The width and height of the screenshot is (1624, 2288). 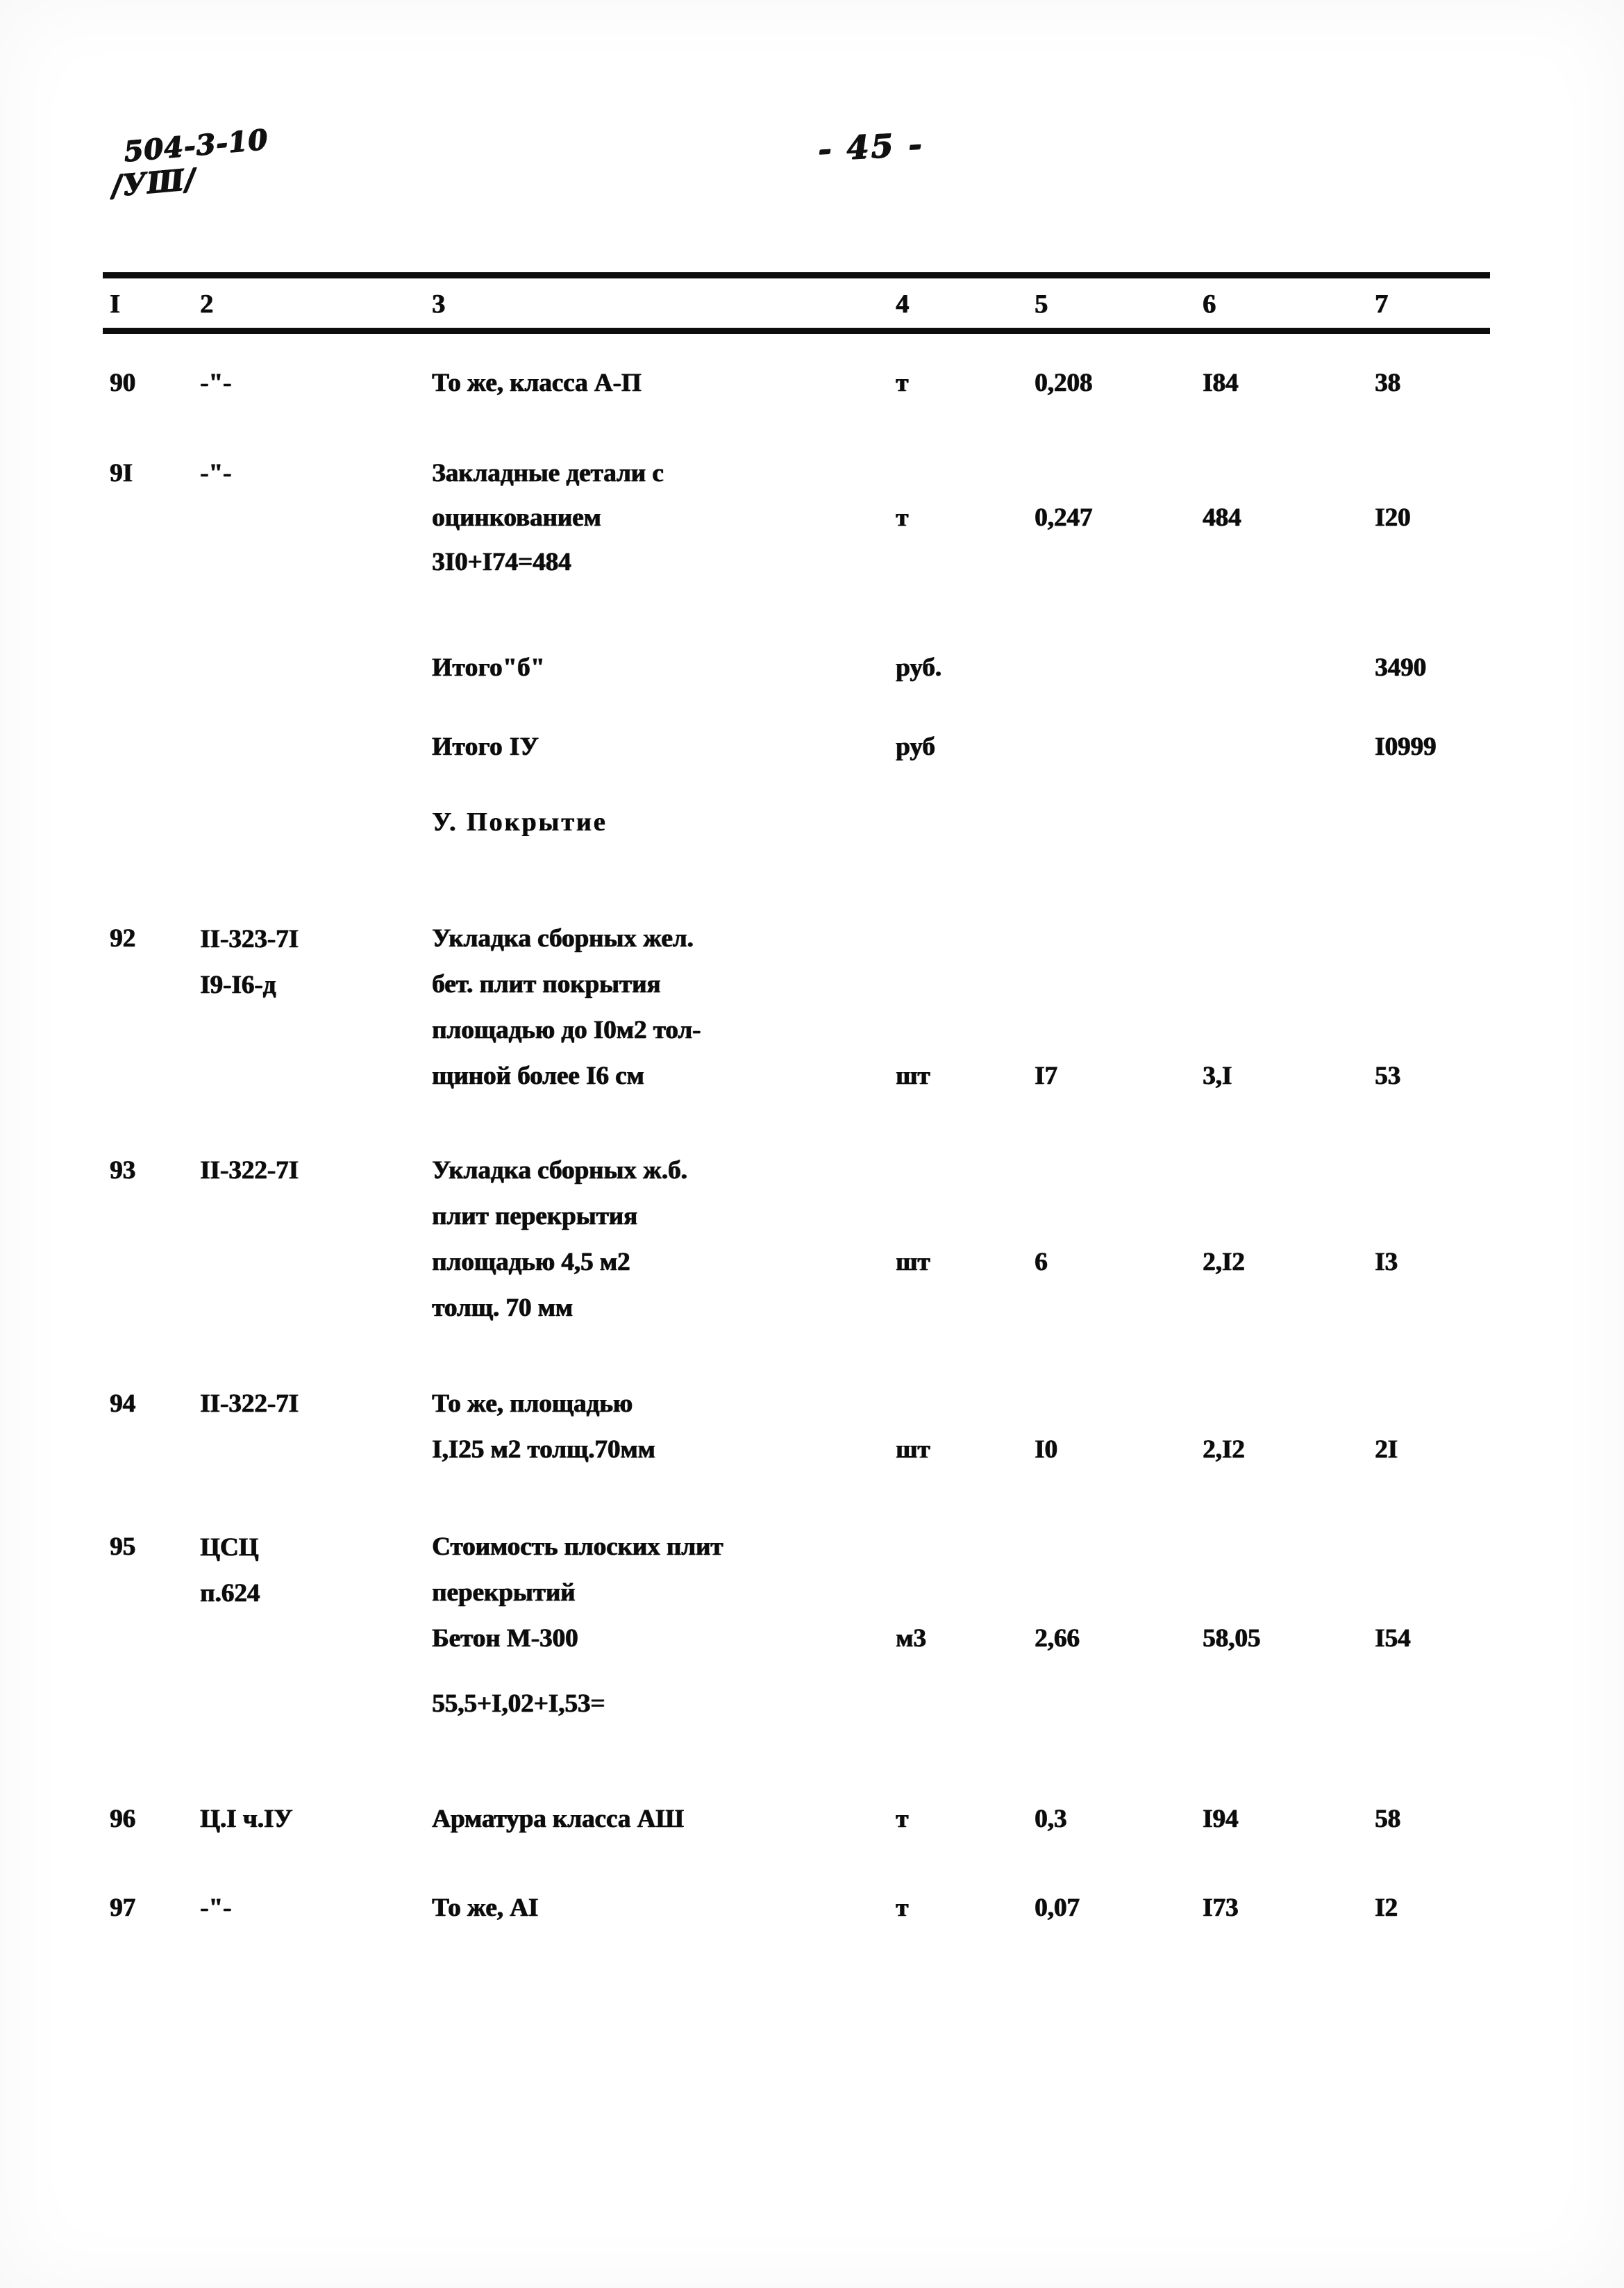 I want to click on column-header-7: 7, so click(x=1382, y=305).